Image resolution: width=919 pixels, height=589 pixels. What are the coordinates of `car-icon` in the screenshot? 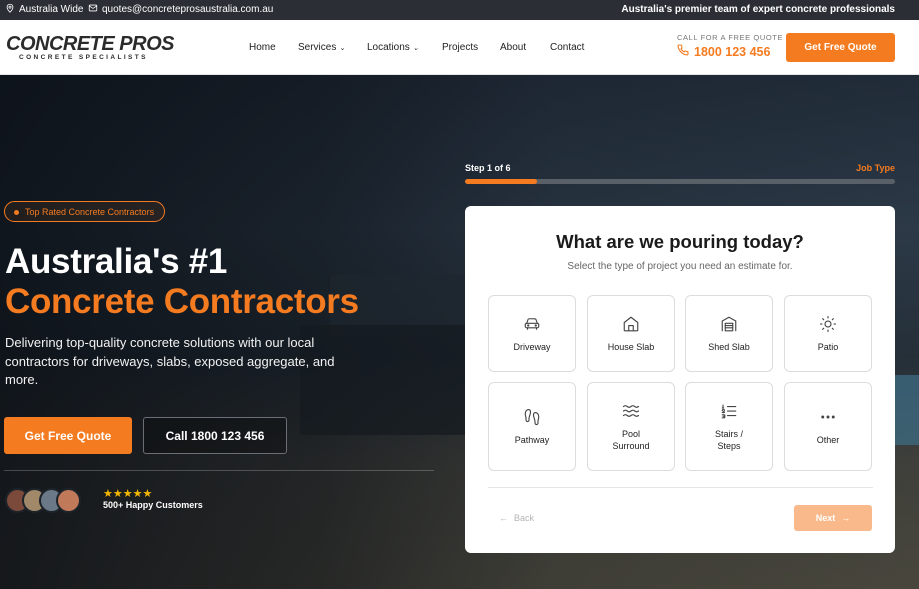 It's located at (532, 323).